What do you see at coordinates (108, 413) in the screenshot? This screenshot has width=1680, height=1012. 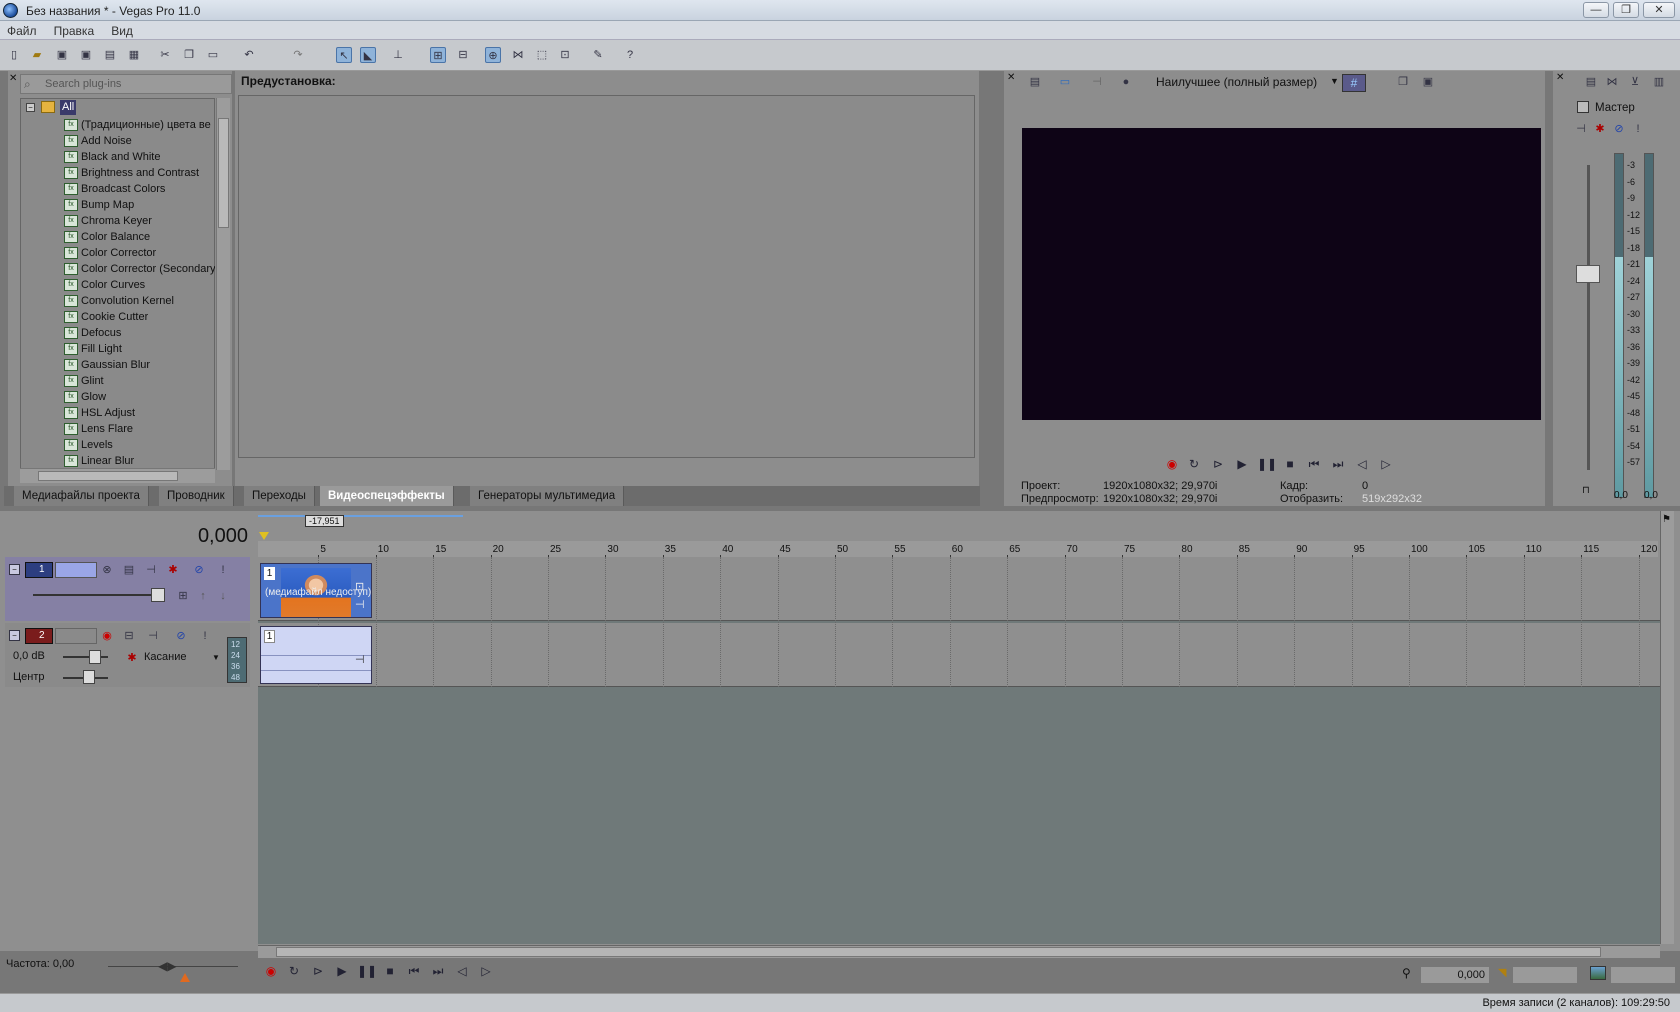 I see `plugin-item: HSL Adjust` at bounding box center [108, 413].